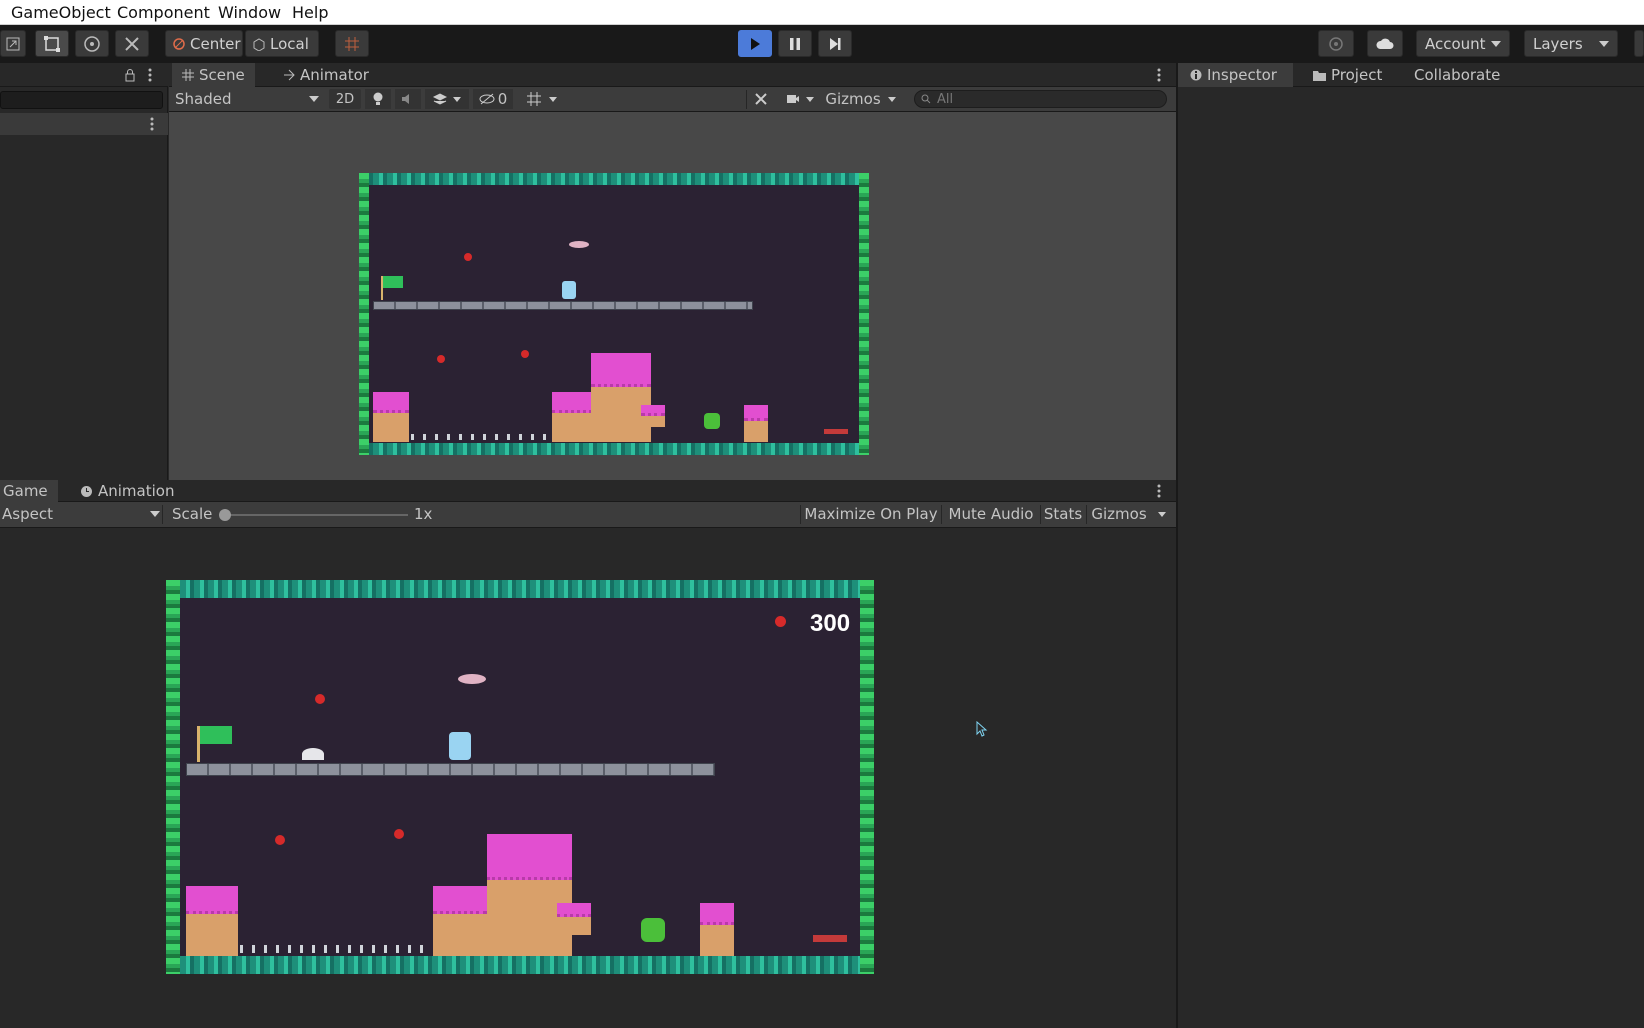 The width and height of the screenshot is (1644, 1028). What do you see at coordinates (27, 514) in the screenshot?
I see `aspect-label: Aspect` at bounding box center [27, 514].